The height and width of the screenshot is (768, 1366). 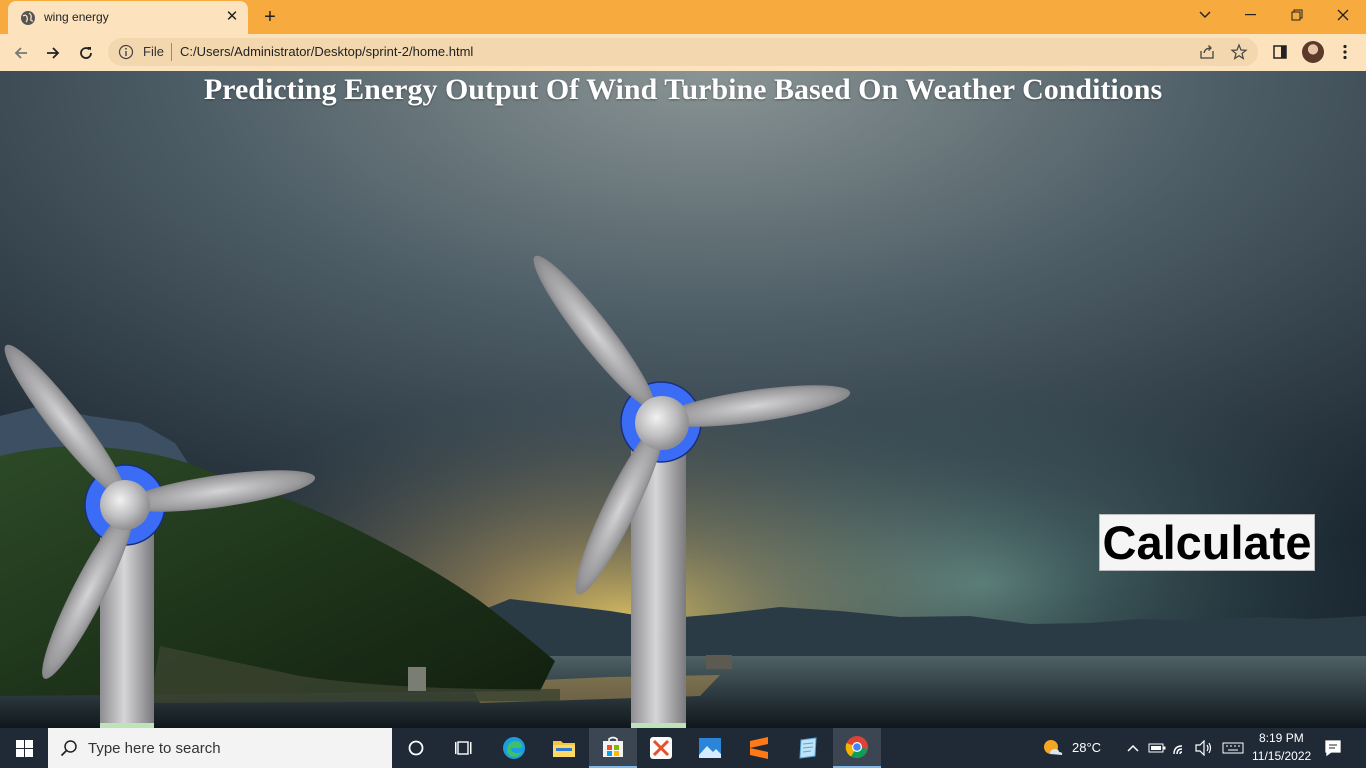 I want to click on share-icon, so click(x=1207, y=52).